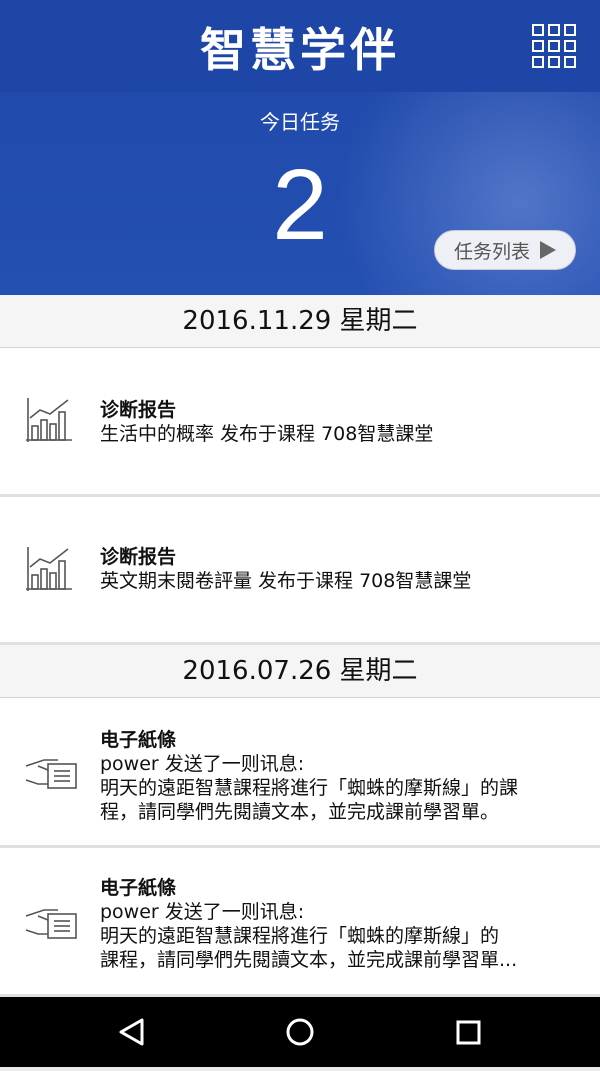  Describe the element at coordinates (300, 50) in the screenshot. I see `app-title: 智慧学伴` at that location.